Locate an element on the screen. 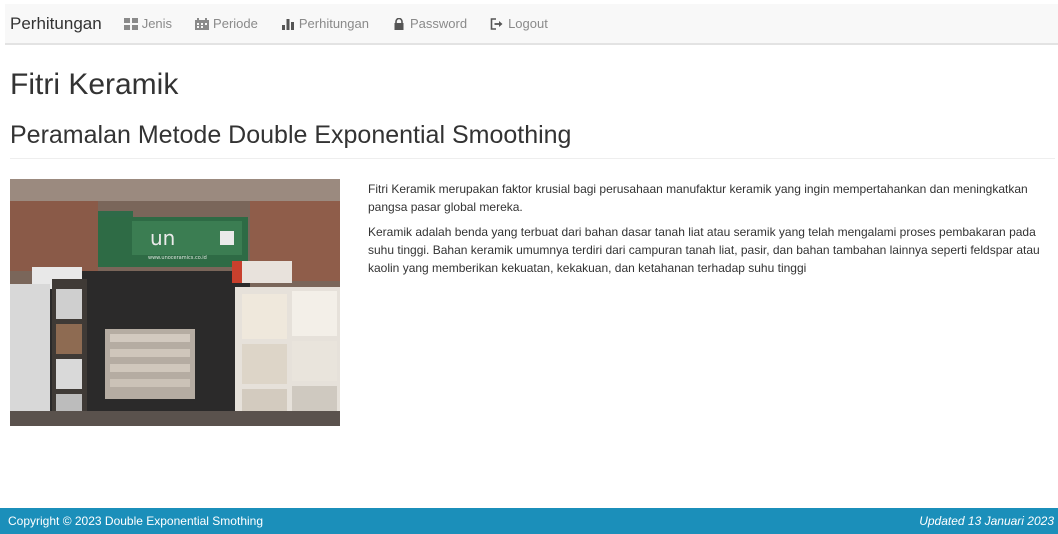 This screenshot has width=1058, height=534. nav-item-jenis: Jenis is located at coordinates (148, 23).